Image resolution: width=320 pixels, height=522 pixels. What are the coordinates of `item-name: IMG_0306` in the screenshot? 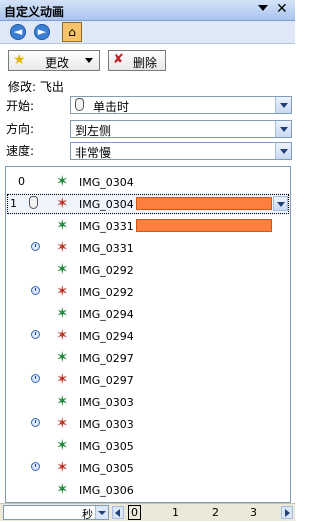 It's located at (106, 490).